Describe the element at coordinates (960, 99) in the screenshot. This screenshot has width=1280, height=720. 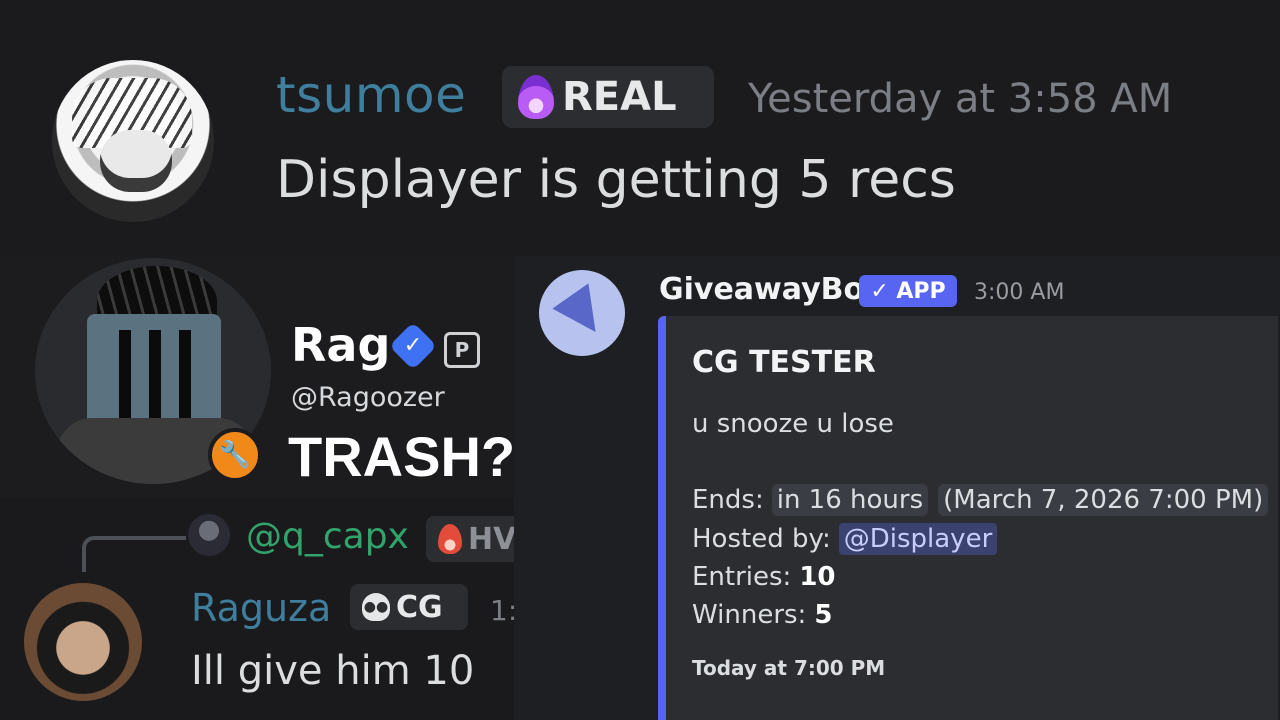
I see `message-timestamp: Yesterday at 3:58 AM` at that location.